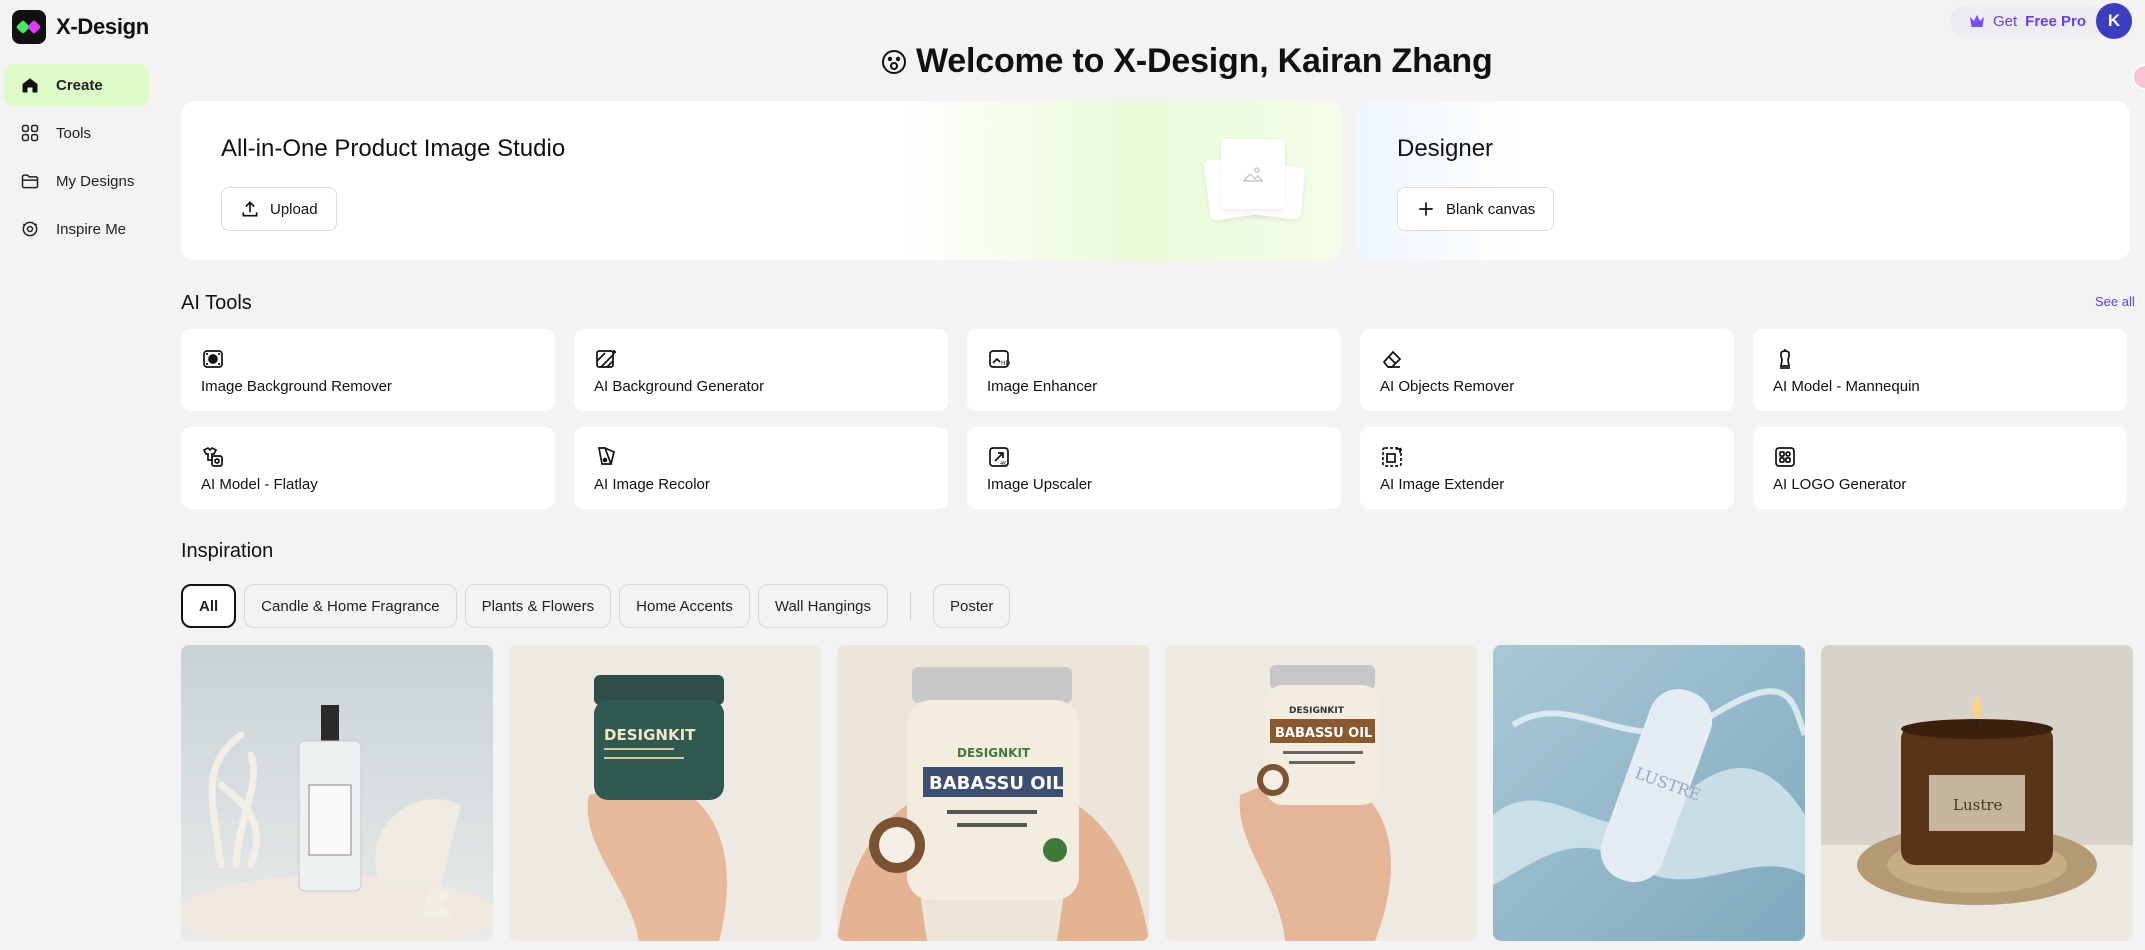  What do you see at coordinates (1392, 457) in the screenshot?
I see `extender-icon` at bounding box center [1392, 457].